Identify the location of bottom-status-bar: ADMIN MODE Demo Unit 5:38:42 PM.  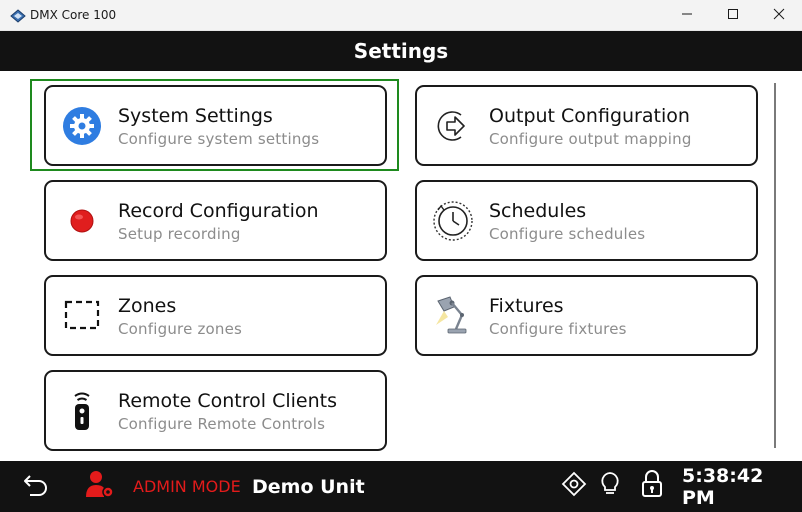
(401, 486).